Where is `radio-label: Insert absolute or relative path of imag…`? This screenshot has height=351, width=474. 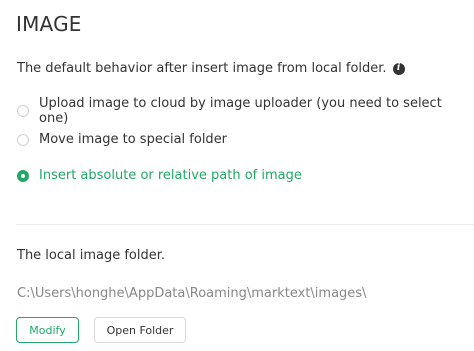 radio-label: Insert absolute or relative path of imag… is located at coordinates (170, 175).